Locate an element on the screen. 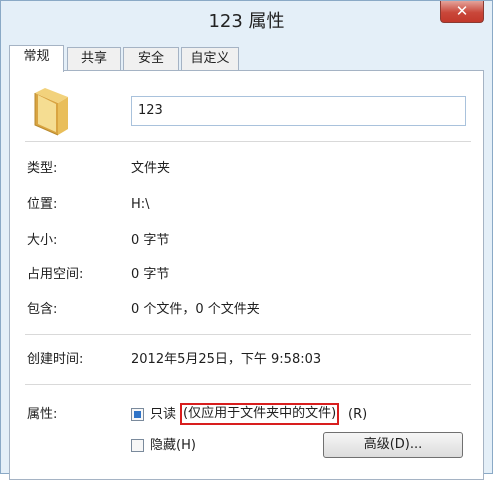  contains-label: 包含: is located at coordinates (42, 309).